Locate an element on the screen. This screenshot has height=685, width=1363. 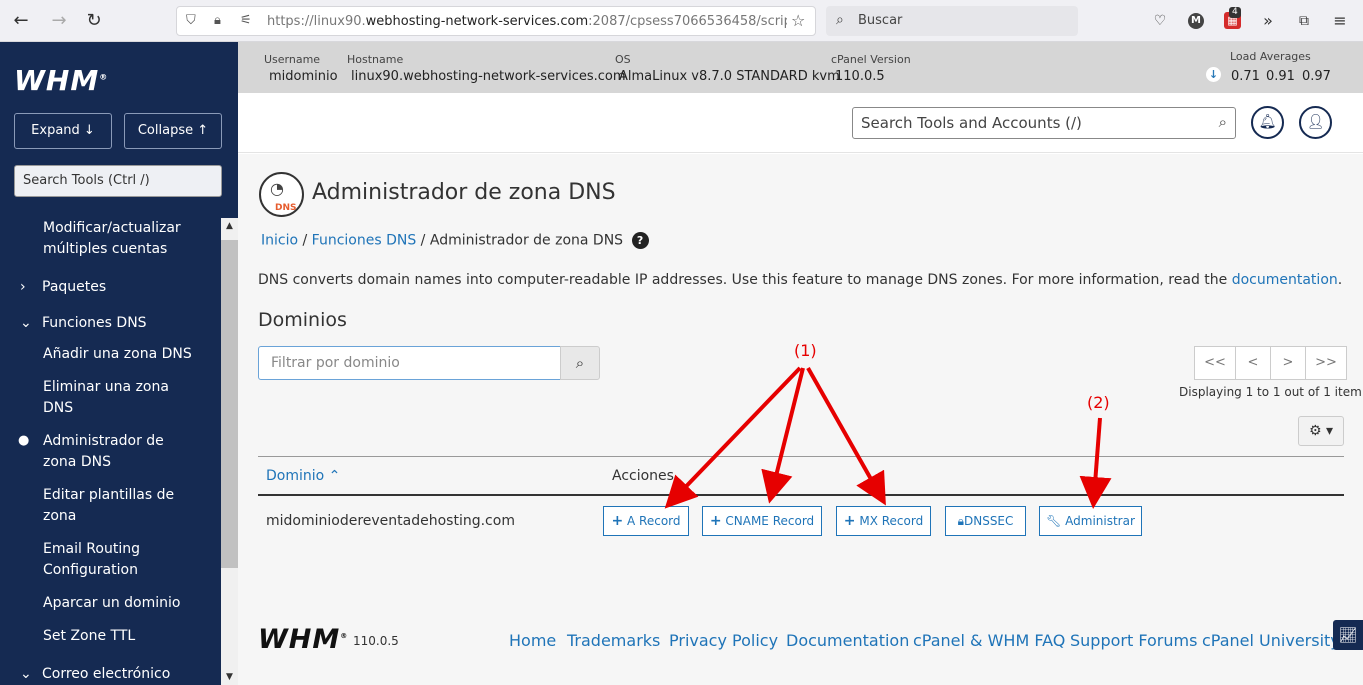
settings-gear-button: ⚙ ▾ is located at coordinates (1321, 431).